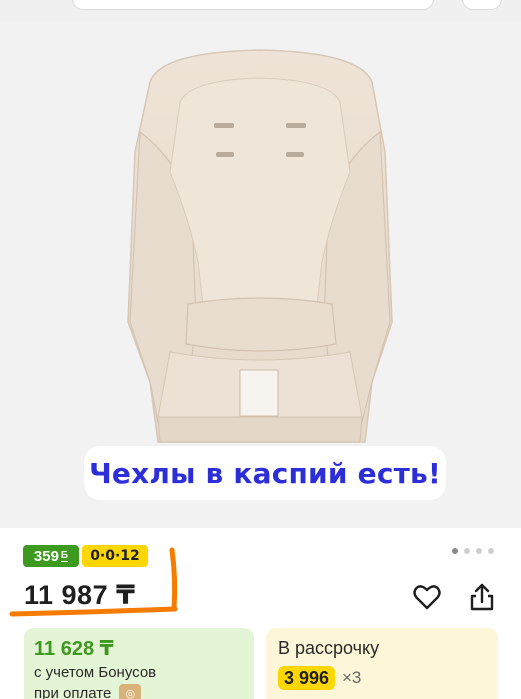  Describe the element at coordinates (482, 5) in the screenshot. I see `top-action-button` at that location.